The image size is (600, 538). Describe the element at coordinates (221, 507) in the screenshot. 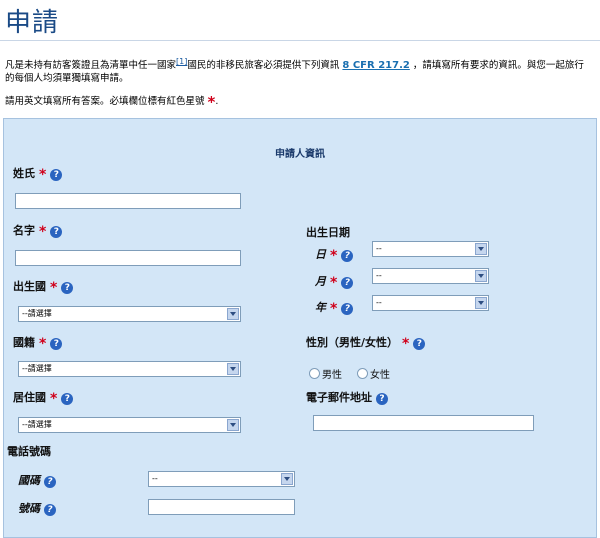

I see `phone-number-input` at that location.